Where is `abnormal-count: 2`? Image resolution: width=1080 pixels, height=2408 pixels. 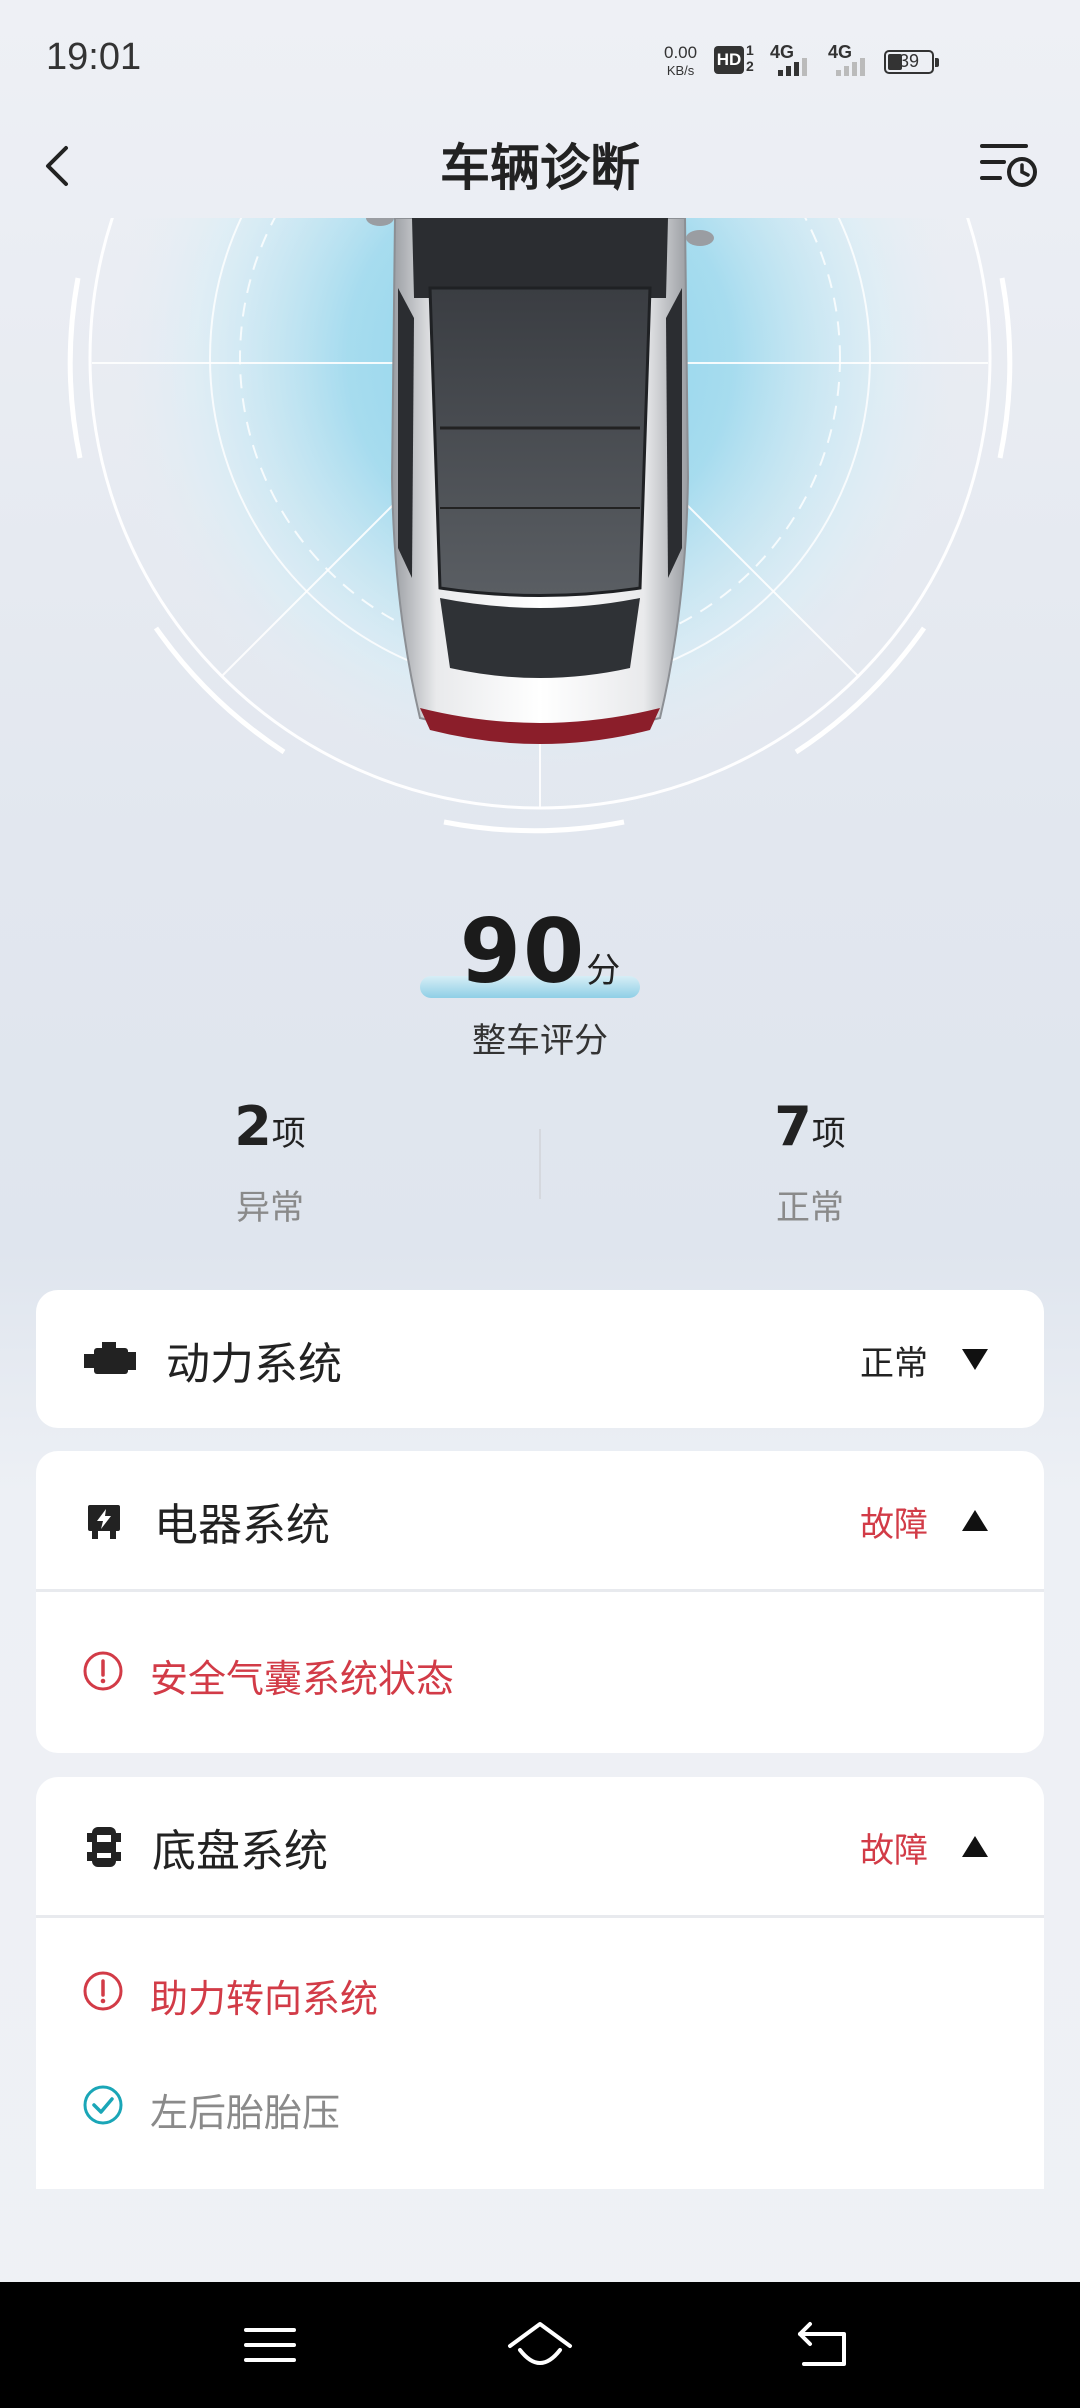 abnormal-count: 2 is located at coordinates (253, 1126).